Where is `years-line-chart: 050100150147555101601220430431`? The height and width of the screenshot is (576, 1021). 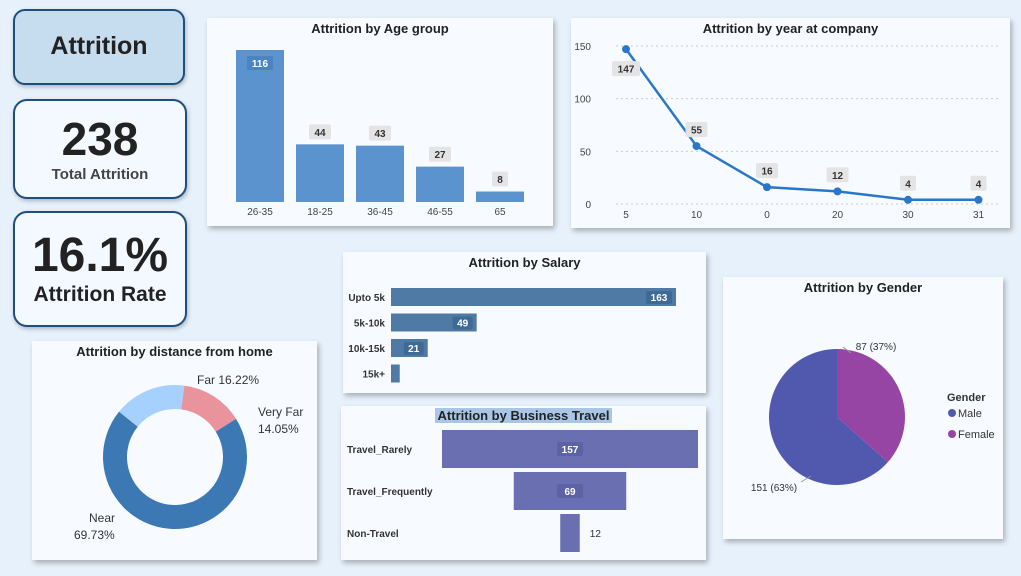 years-line-chart: 050100150147555101601220430431 is located at coordinates (787, 131).